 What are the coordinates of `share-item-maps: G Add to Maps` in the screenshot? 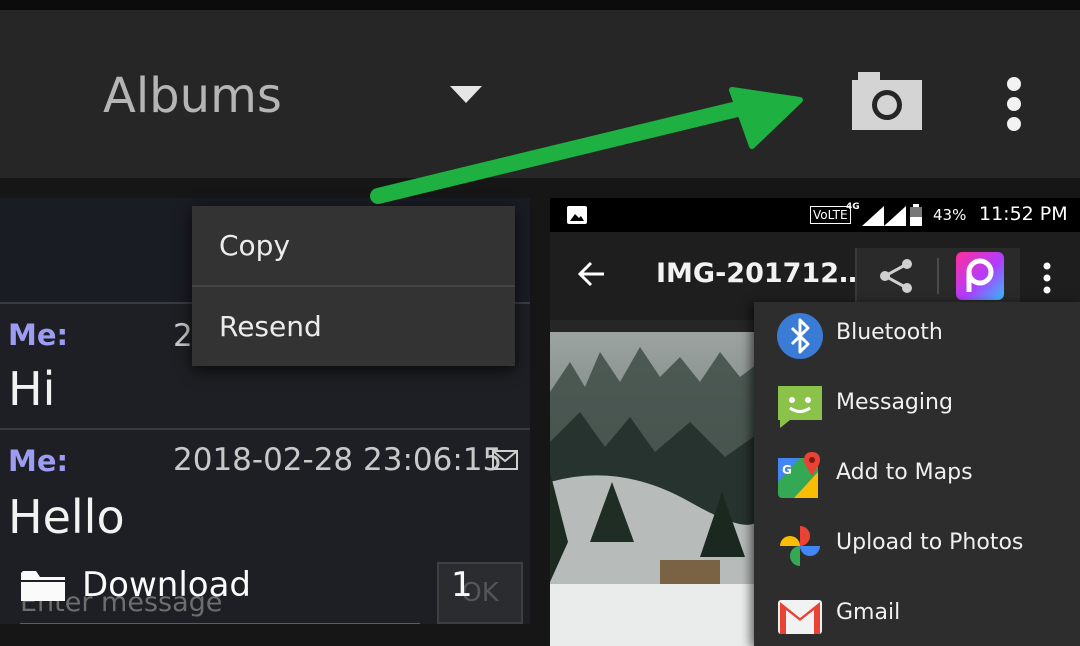 It's located at (917, 477).